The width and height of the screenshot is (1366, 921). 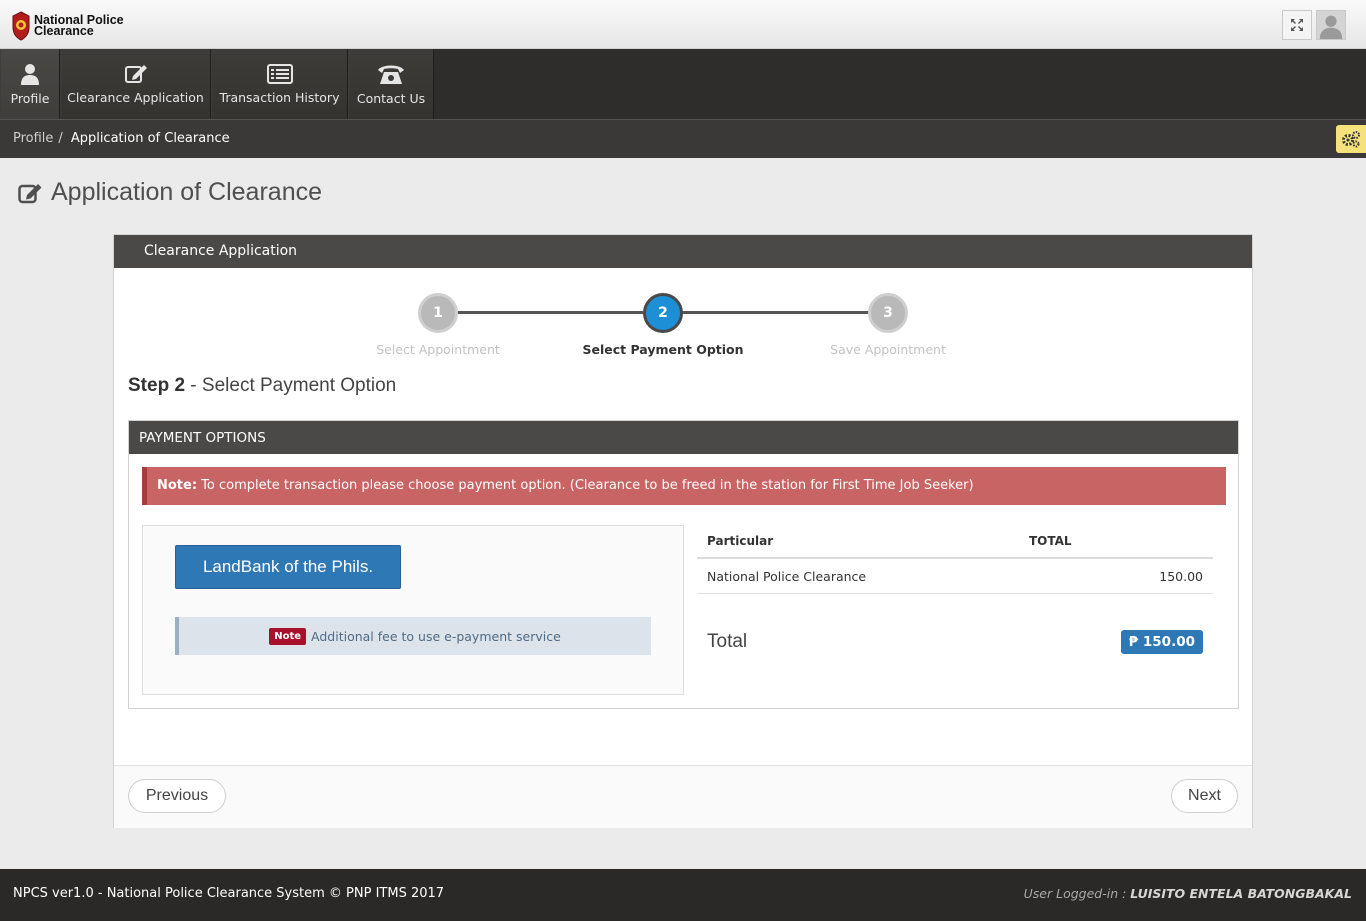 I want to click on user-avatar-button, so click(x=1331, y=25).